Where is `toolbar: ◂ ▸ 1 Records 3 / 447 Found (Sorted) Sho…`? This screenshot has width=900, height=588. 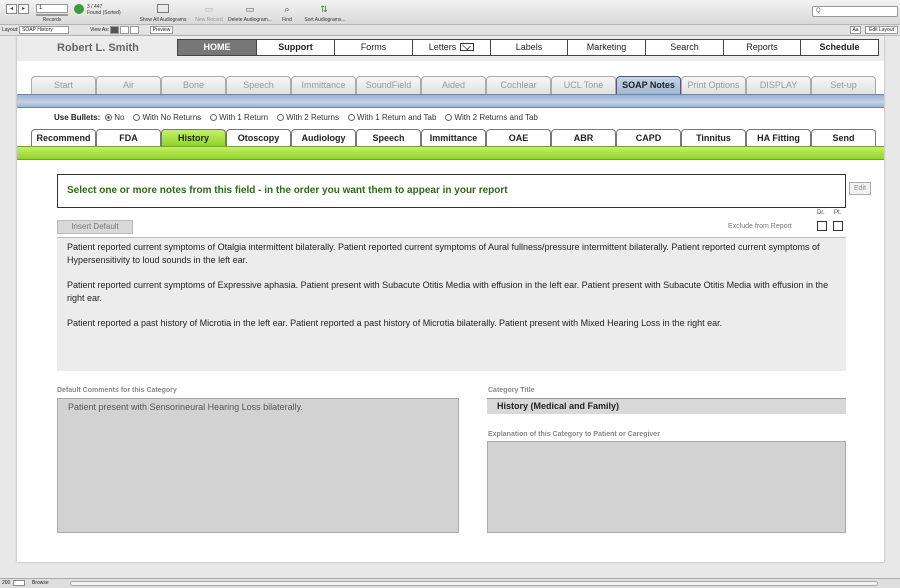
toolbar: ◂ ▸ 1 Records 3 / 447 Found (Sorted) Sho… is located at coordinates (450, 12).